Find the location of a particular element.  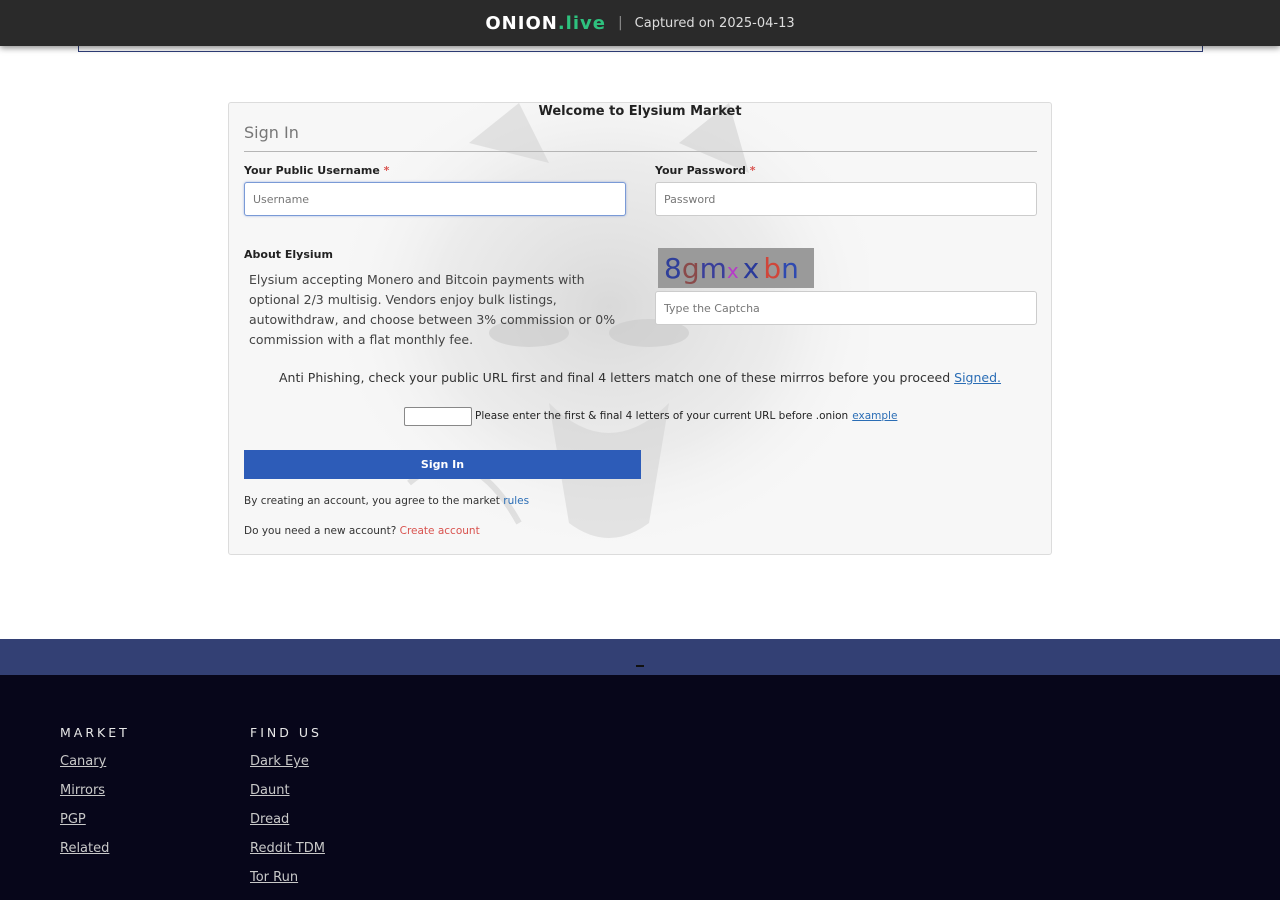

username-input is located at coordinates (435, 199).